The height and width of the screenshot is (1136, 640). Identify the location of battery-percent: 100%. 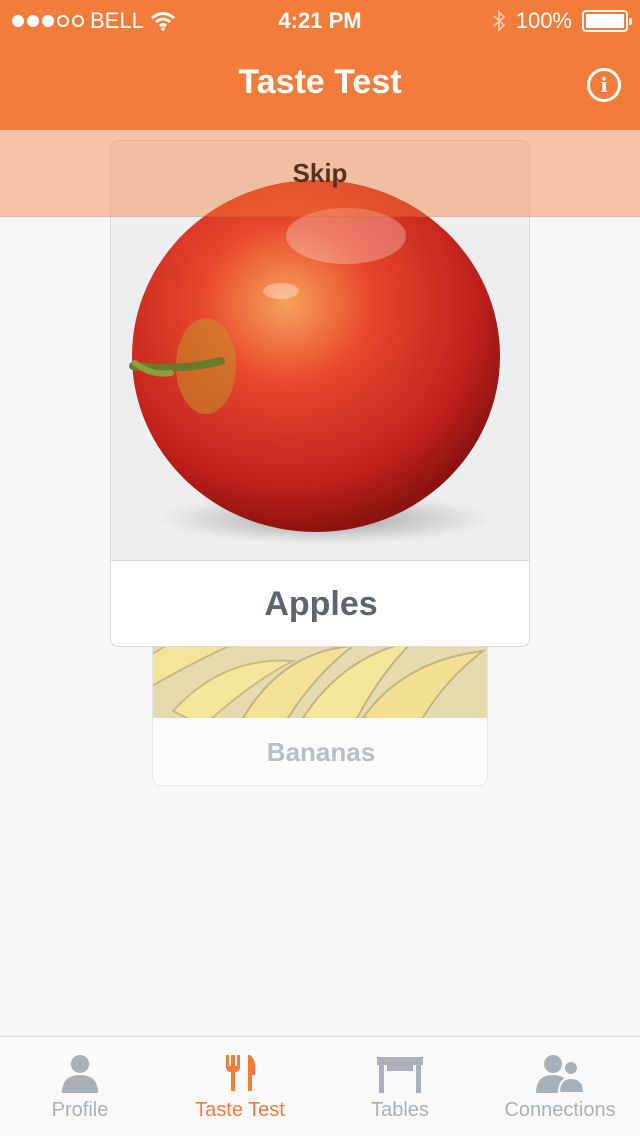
(543, 20).